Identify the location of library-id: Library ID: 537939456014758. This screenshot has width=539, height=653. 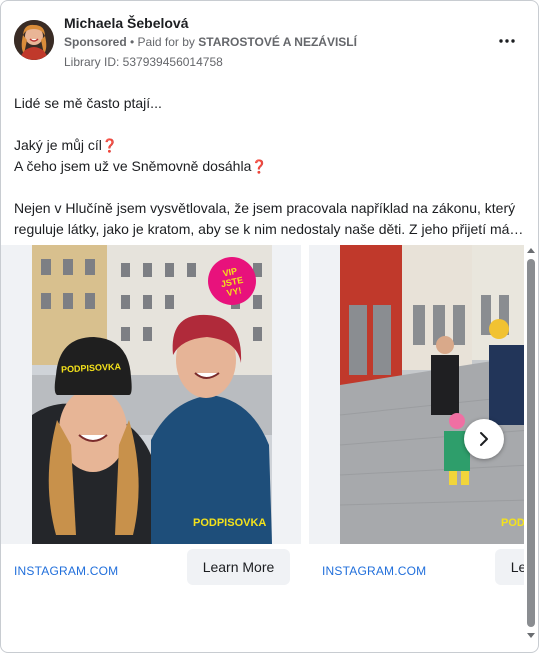
(143, 62).